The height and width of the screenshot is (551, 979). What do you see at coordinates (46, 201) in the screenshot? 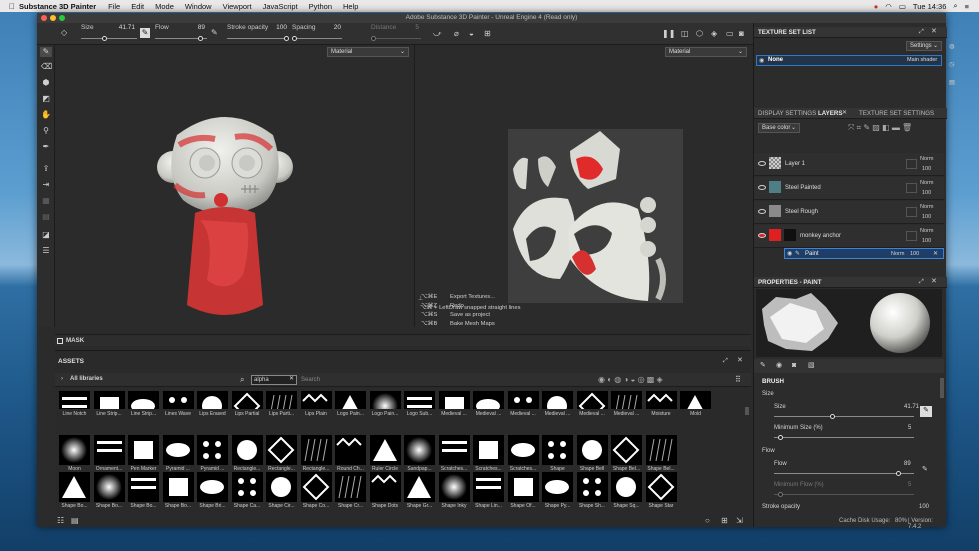
I see `transform-icon: ▦` at bounding box center [46, 201].